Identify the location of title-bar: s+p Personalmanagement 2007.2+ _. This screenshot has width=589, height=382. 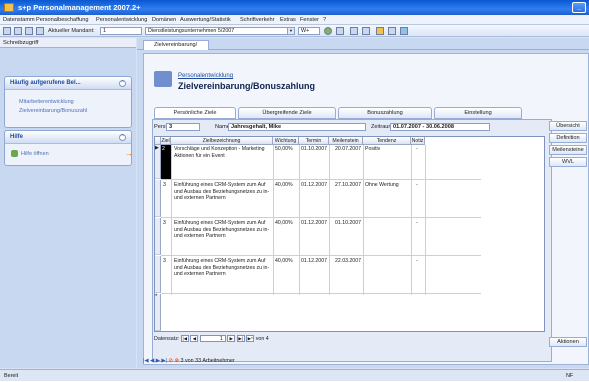
(294, 7).